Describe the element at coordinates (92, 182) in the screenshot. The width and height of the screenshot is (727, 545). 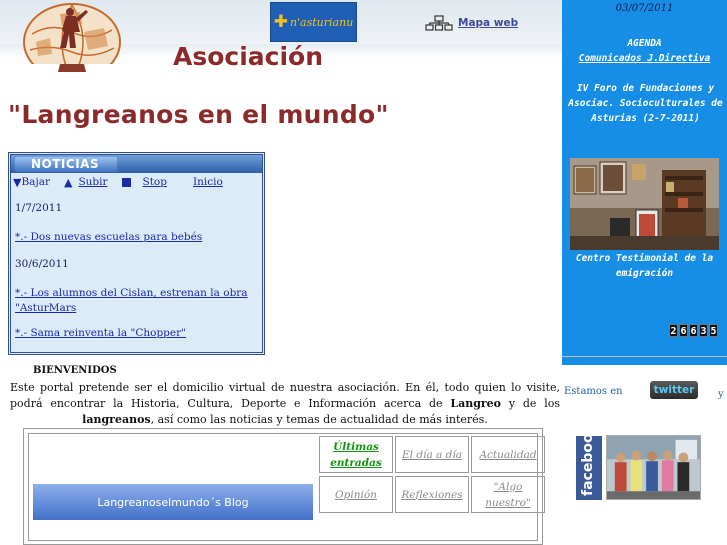
I see `news-scroll-up-link: Subir` at that location.